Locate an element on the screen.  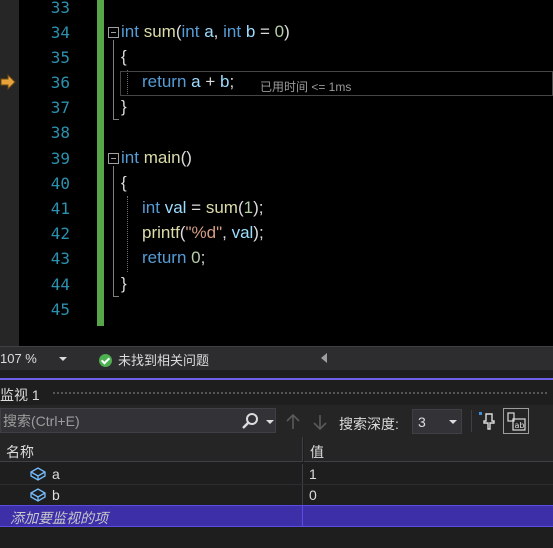
search-depth-select: 3 is located at coordinates (437, 421).